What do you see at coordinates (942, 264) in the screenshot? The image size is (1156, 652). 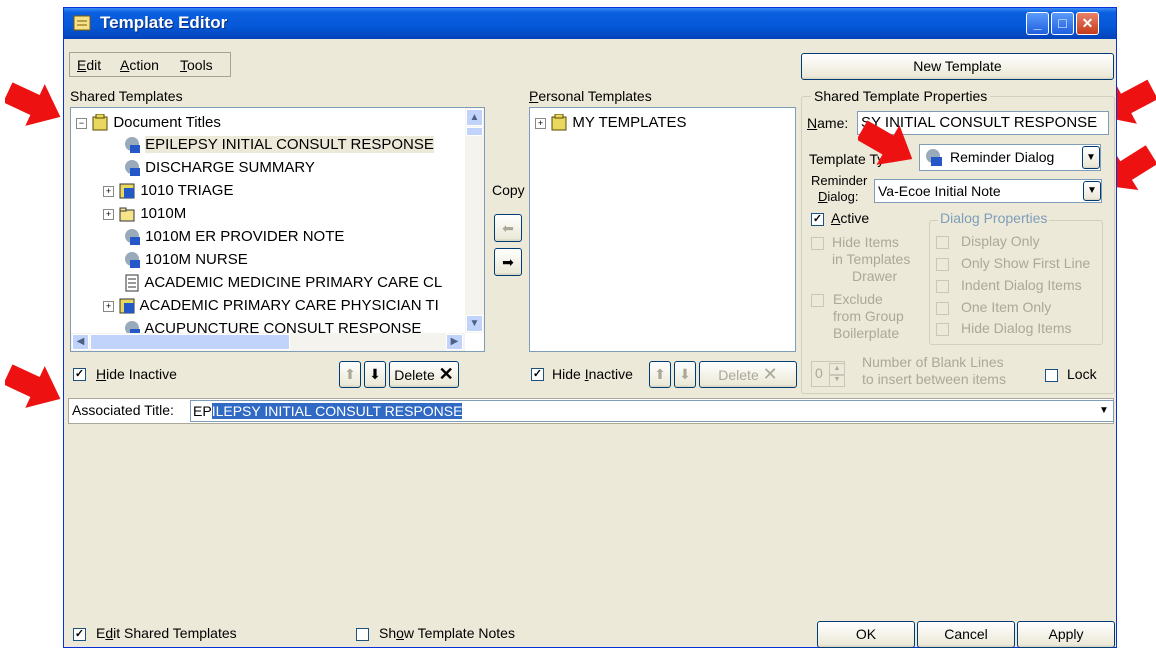 I see `only-first-line-checkbox` at bounding box center [942, 264].